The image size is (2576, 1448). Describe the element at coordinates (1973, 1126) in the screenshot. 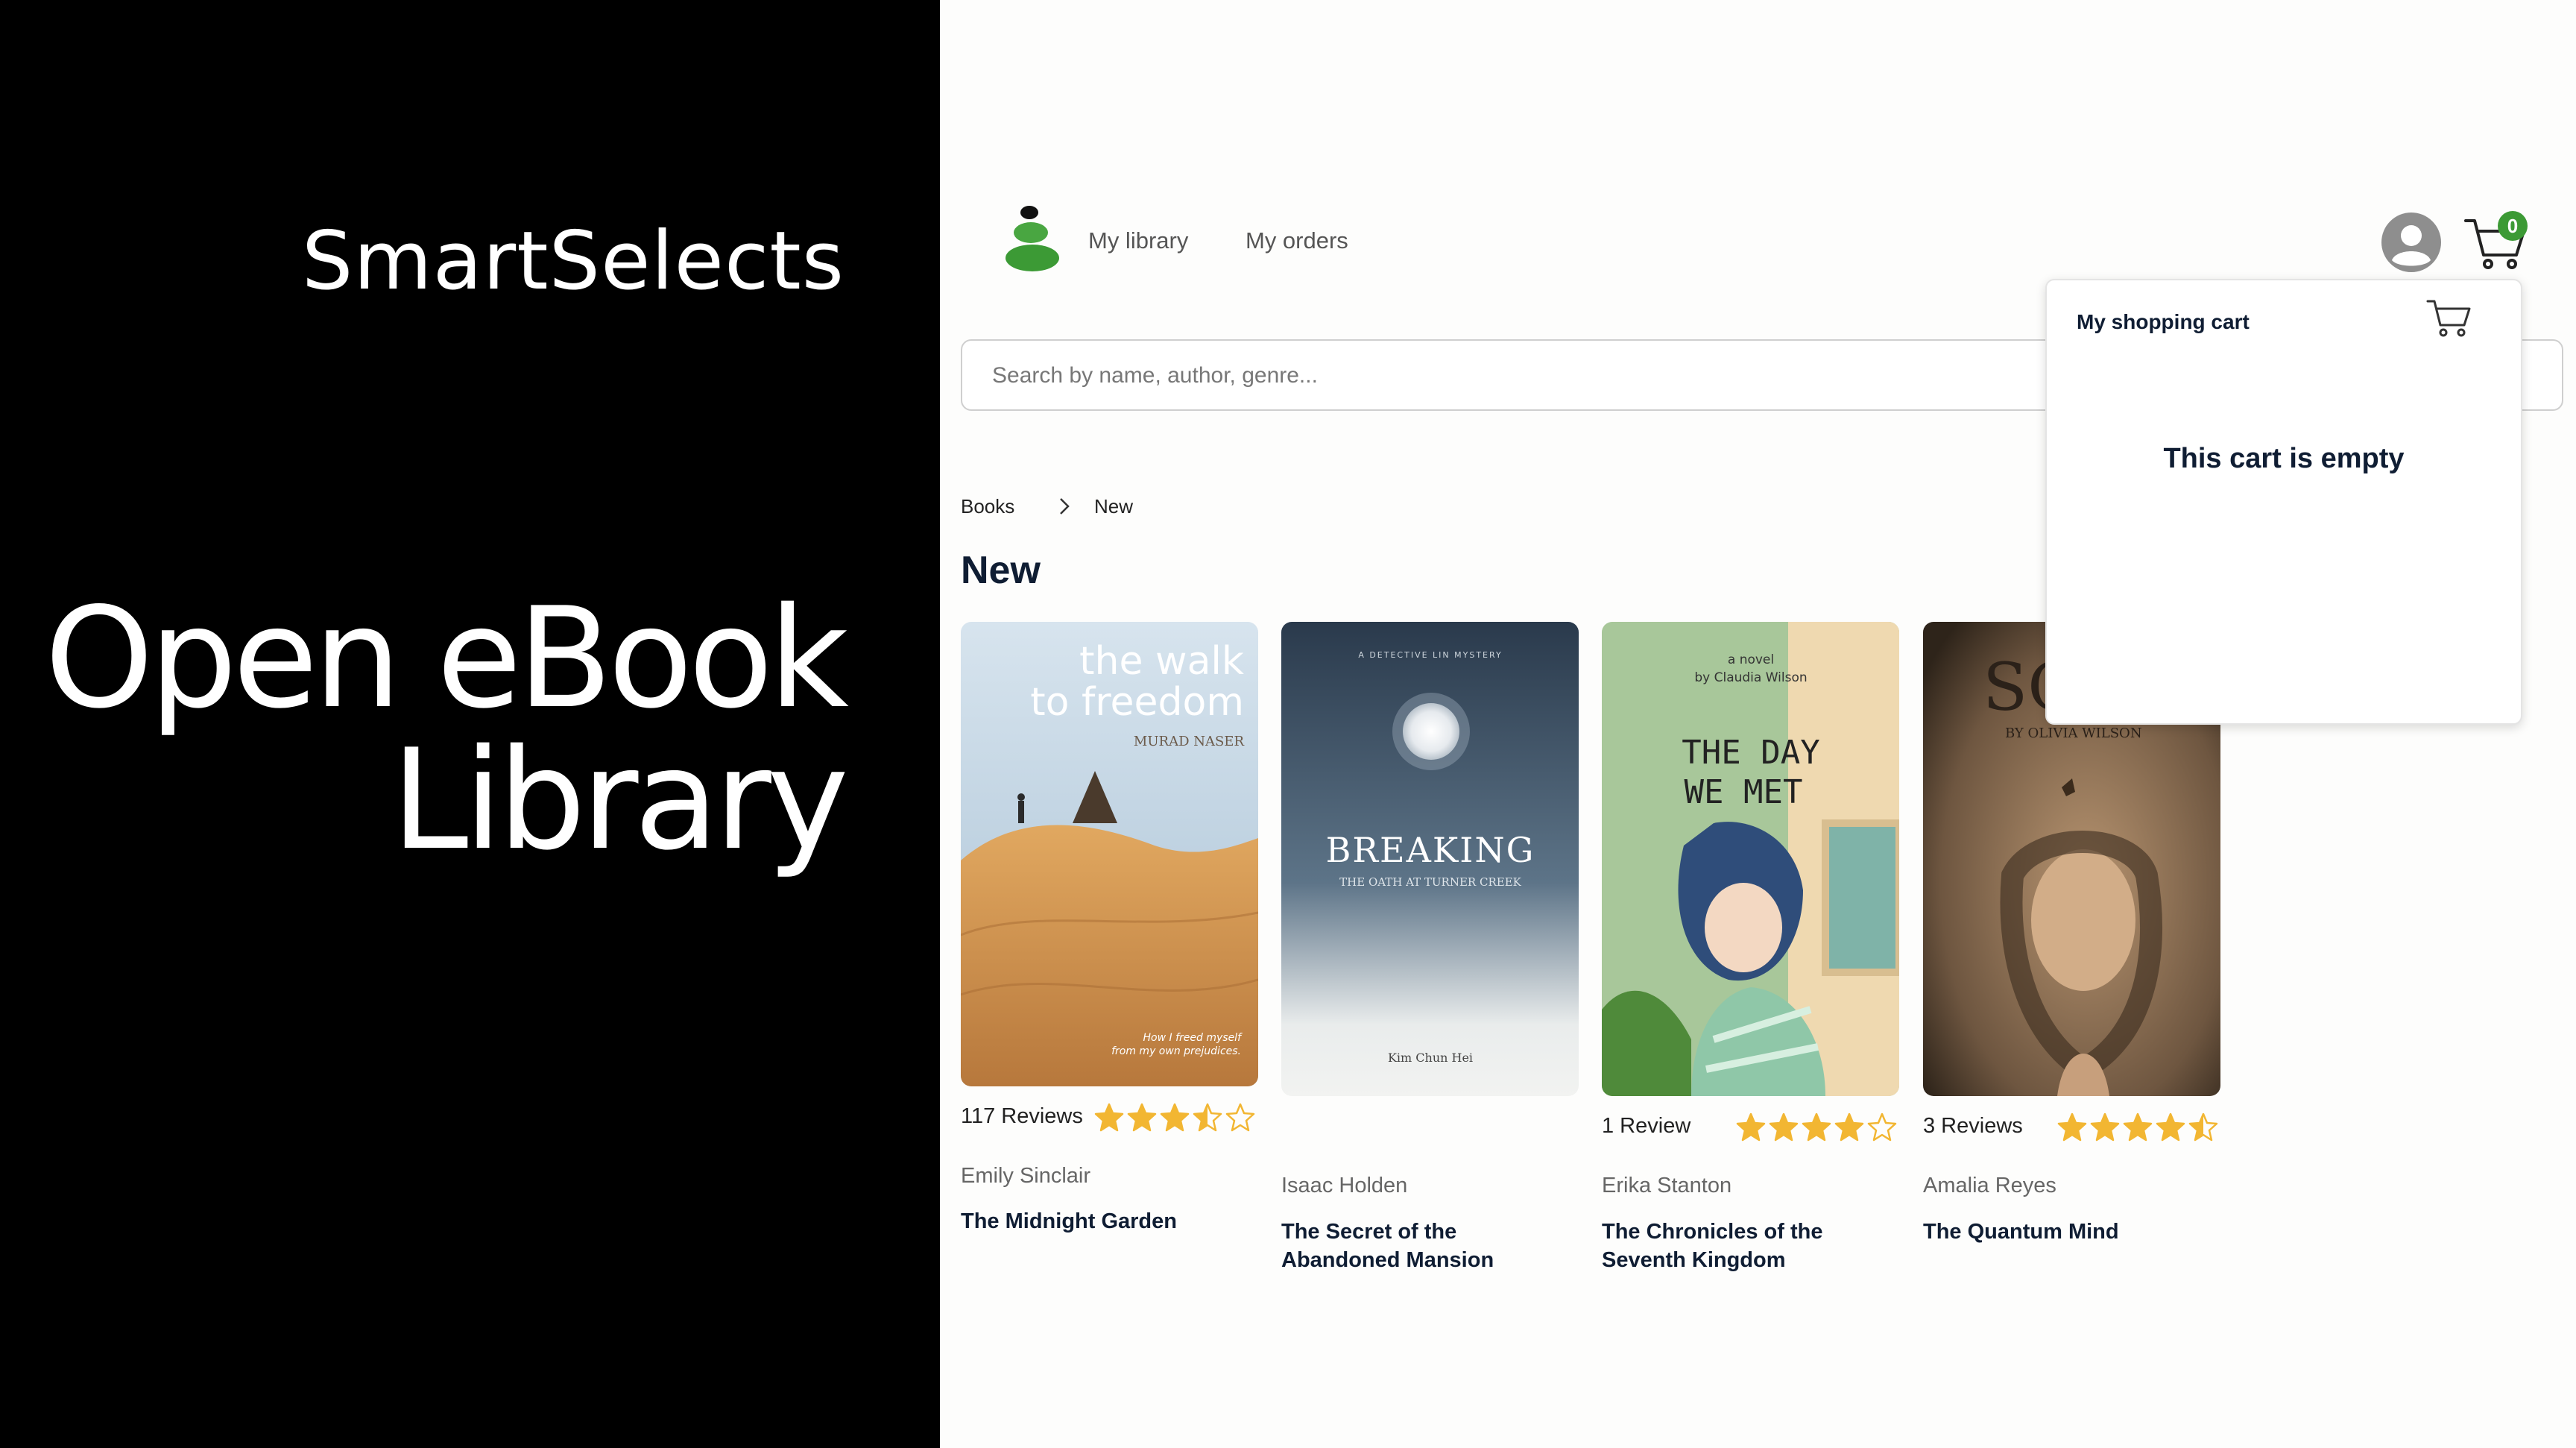

I see `book-reviews-count: 3 Reviews` at that location.